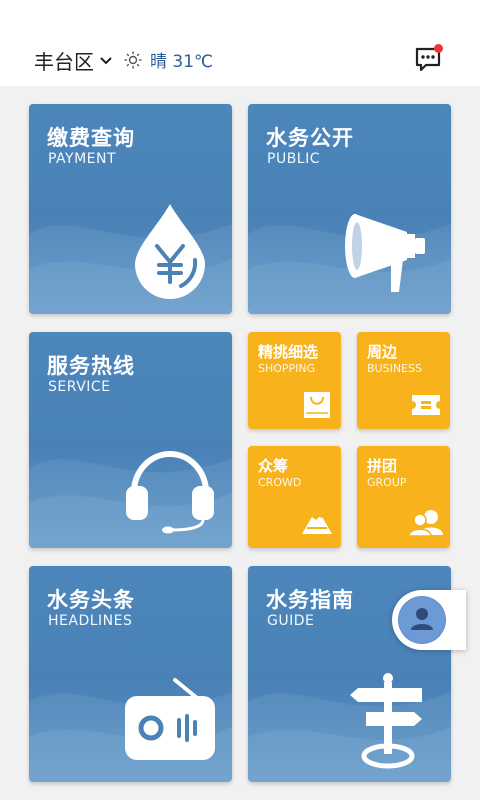  I want to click on tile-subtitle: CROWD, so click(280, 482).